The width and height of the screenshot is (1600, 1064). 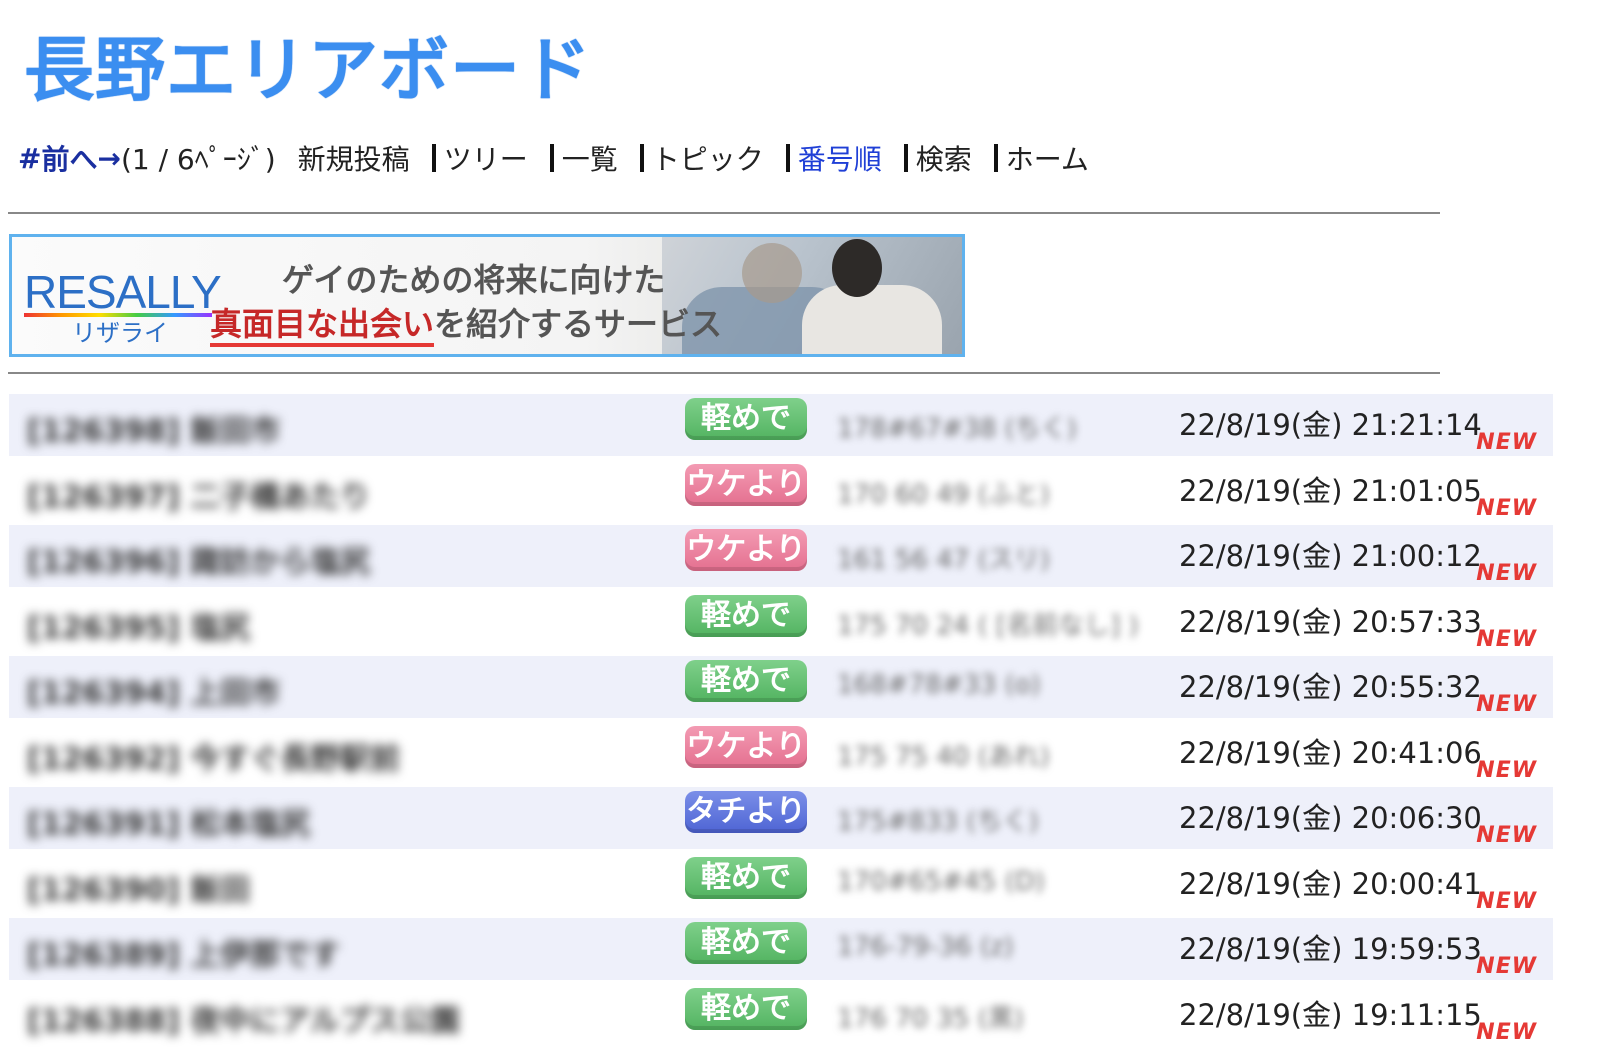 I want to click on post-date-text: 22/8/19(金) 21:21:14, so click(x=1330, y=425).